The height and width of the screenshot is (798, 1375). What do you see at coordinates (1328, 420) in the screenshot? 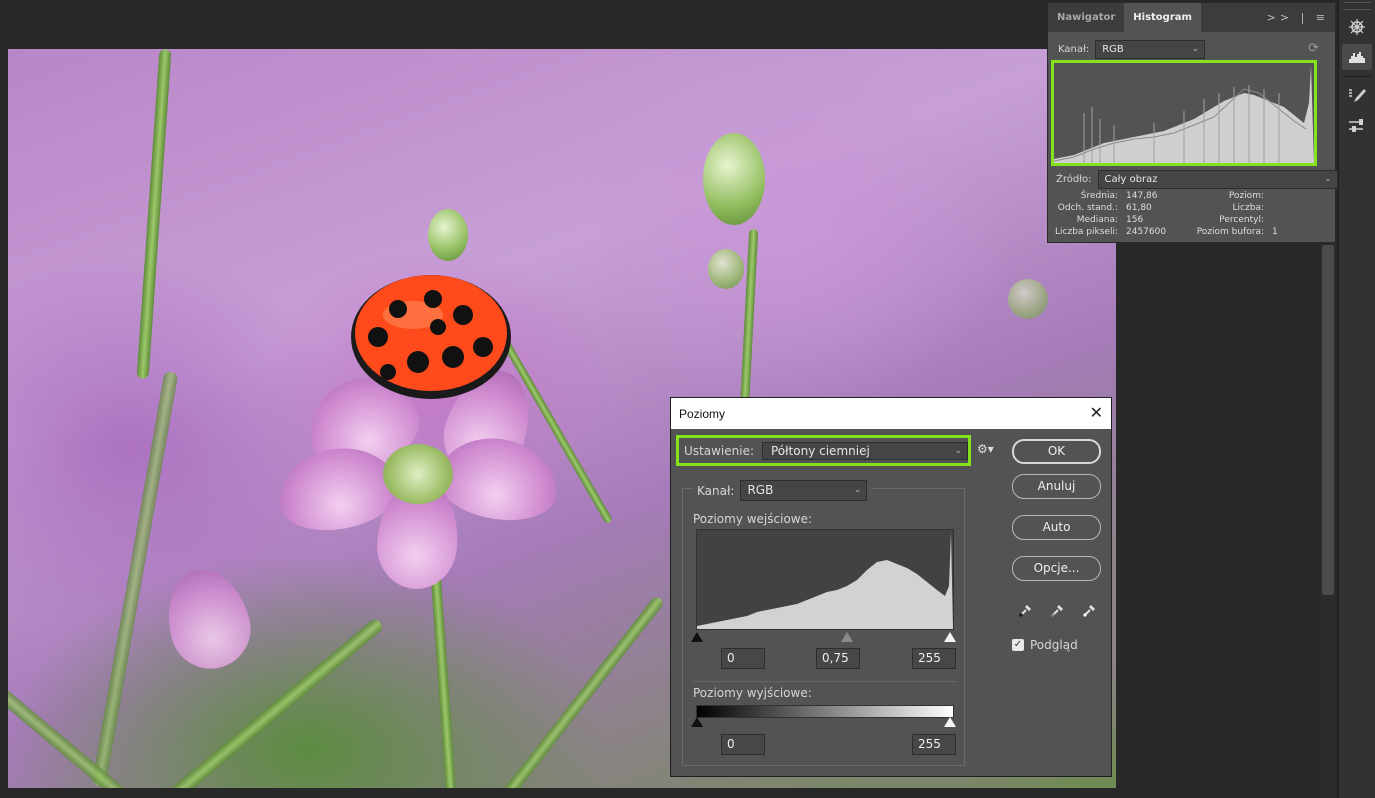
I see `scrollbar-thumb` at bounding box center [1328, 420].